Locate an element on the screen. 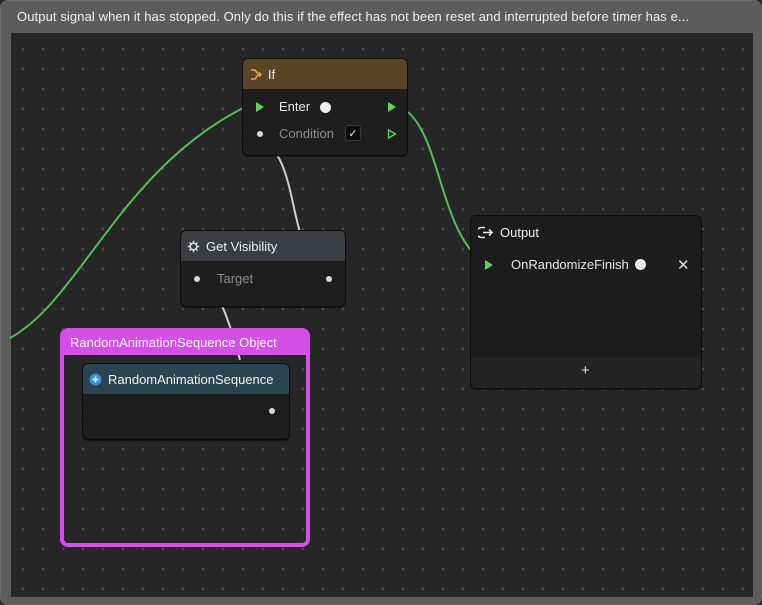  plus-circle-icon is located at coordinates (95, 379).